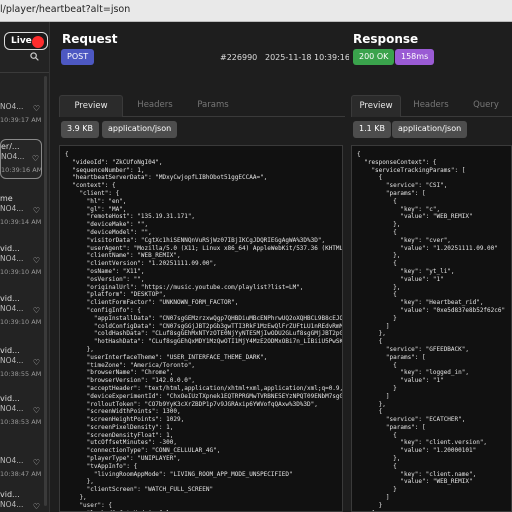 This screenshot has height=512, width=512. What do you see at coordinates (45, 291) in the screenshot?
I see `sidebar-scrollbar` at bounding box center [45, 291].